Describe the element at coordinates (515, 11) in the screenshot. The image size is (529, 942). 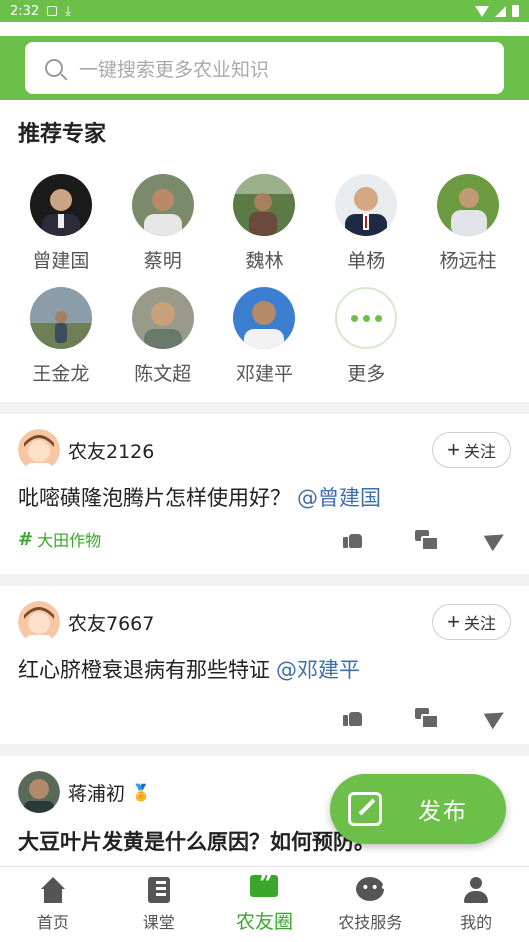
I see `battery-icon` at that location.